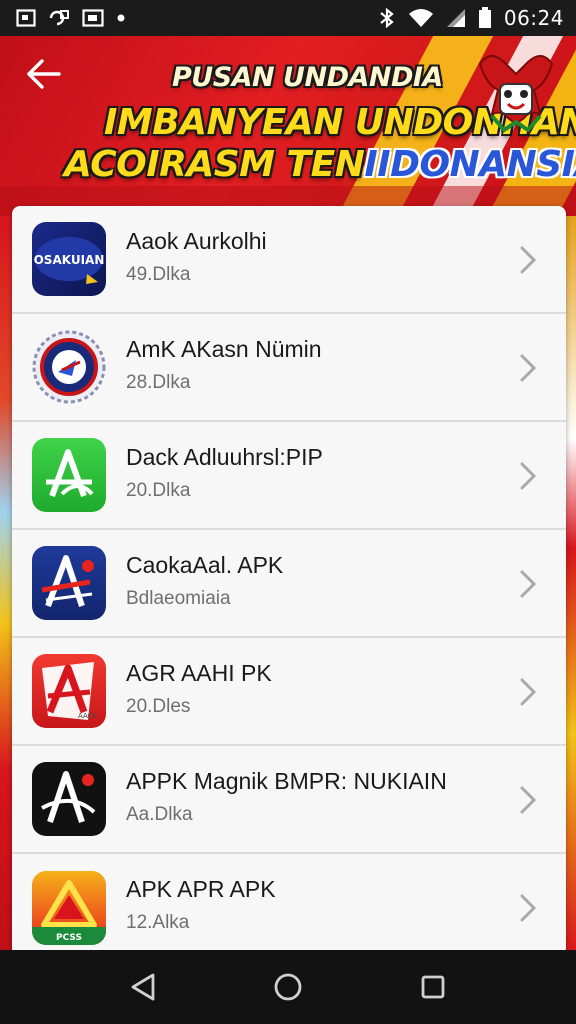  What do you see at coordinates (289, 584) in the screenshot?
I see `list-item: CaokaAal. APK Bdlaeomiaia` at bounding box center [289, 584].